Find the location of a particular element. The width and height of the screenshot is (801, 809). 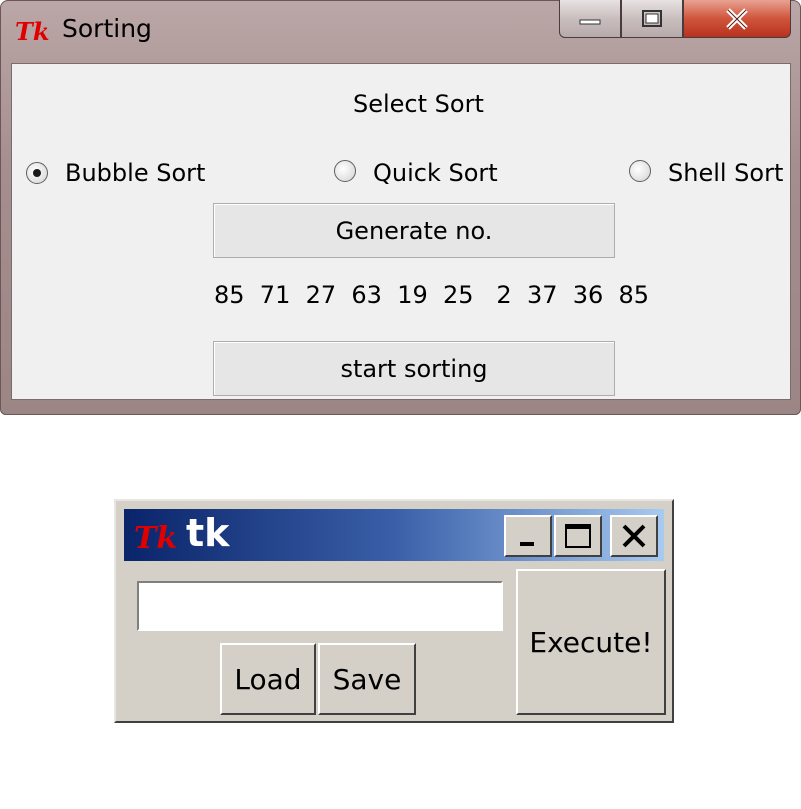

window-title: Sorting is located at coordinates (107, 28).